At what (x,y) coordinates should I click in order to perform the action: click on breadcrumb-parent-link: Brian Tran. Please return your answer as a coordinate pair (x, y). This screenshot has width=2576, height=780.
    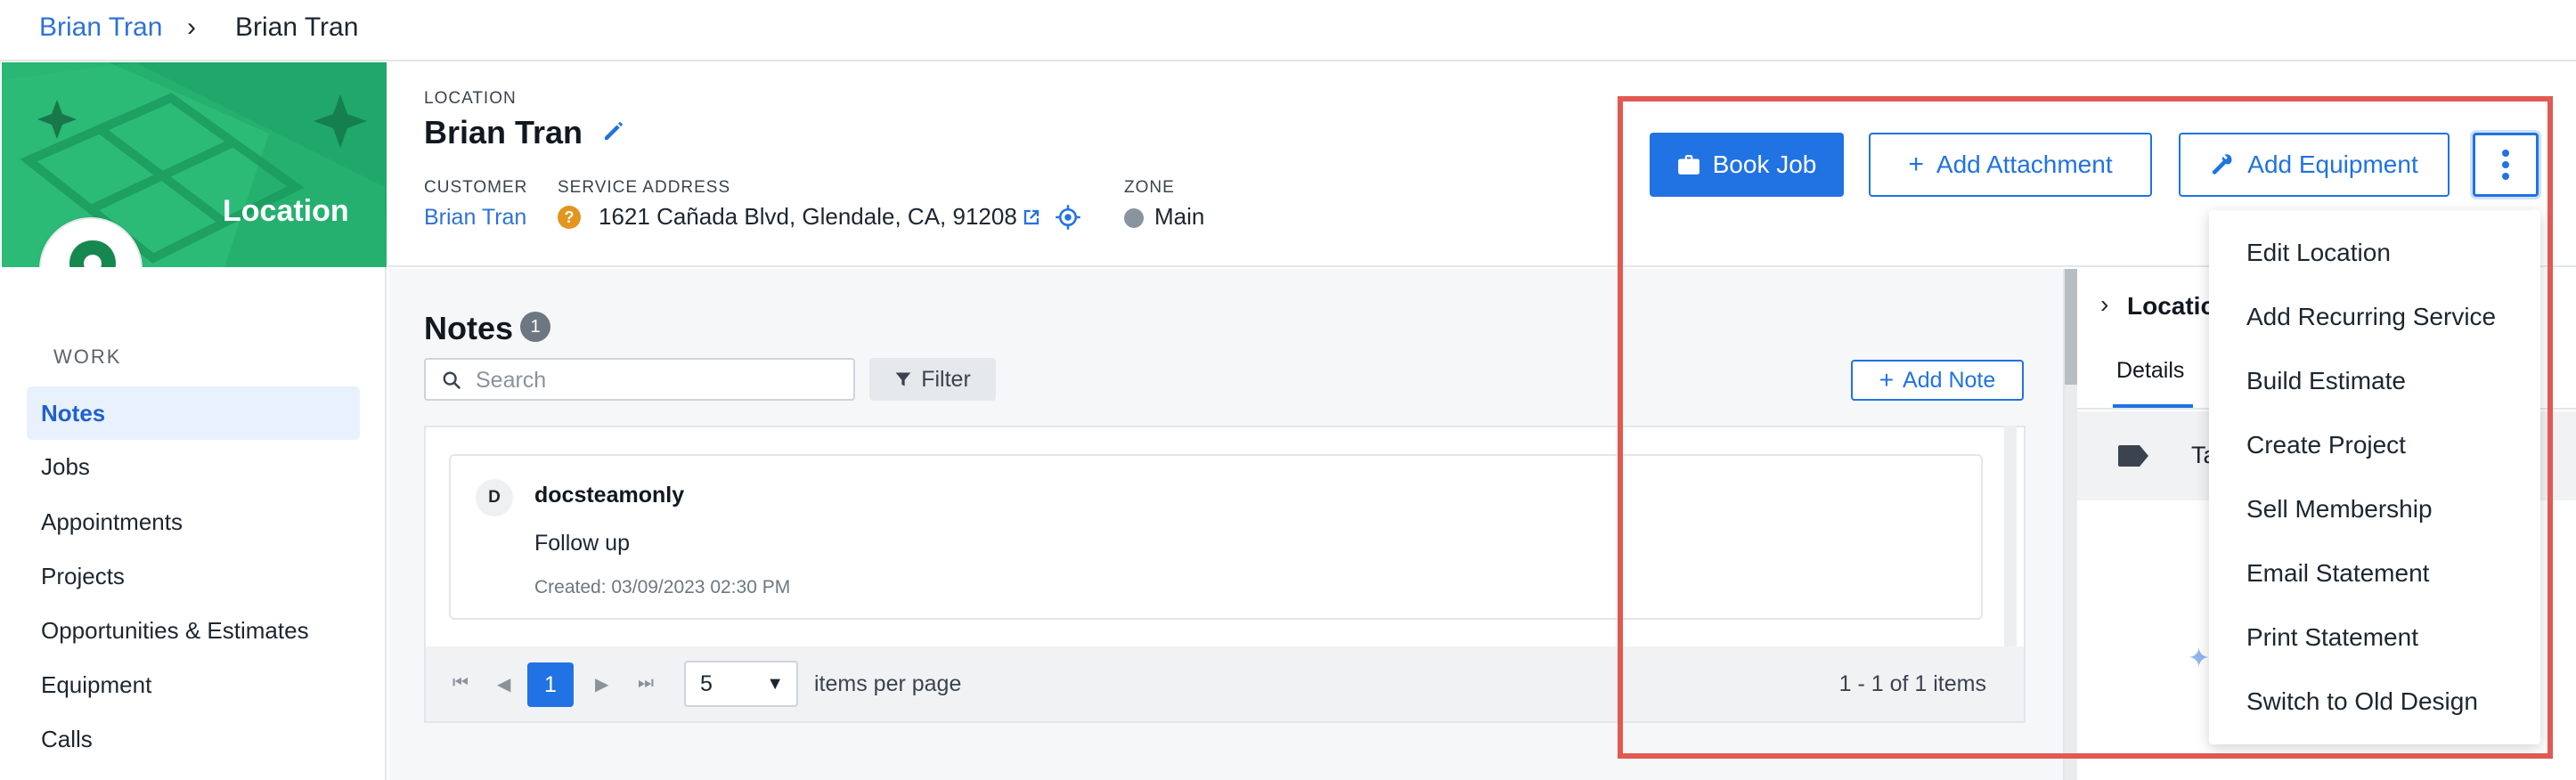
    Looking at the image, I should click on (101, 27).